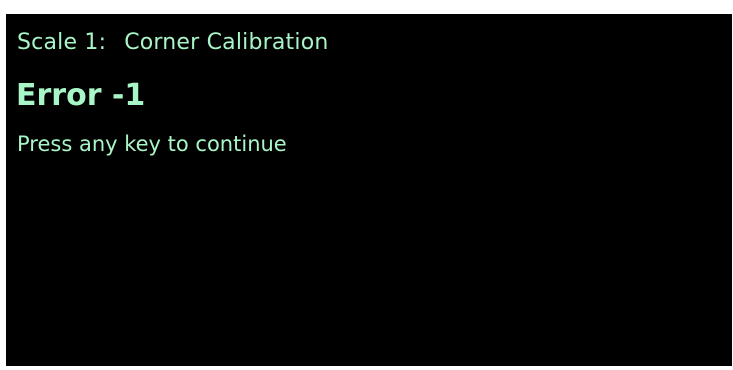 This screenshot has width=733, height=370. I want to click on mode-title: Corner Calibration, so click(226, 42).